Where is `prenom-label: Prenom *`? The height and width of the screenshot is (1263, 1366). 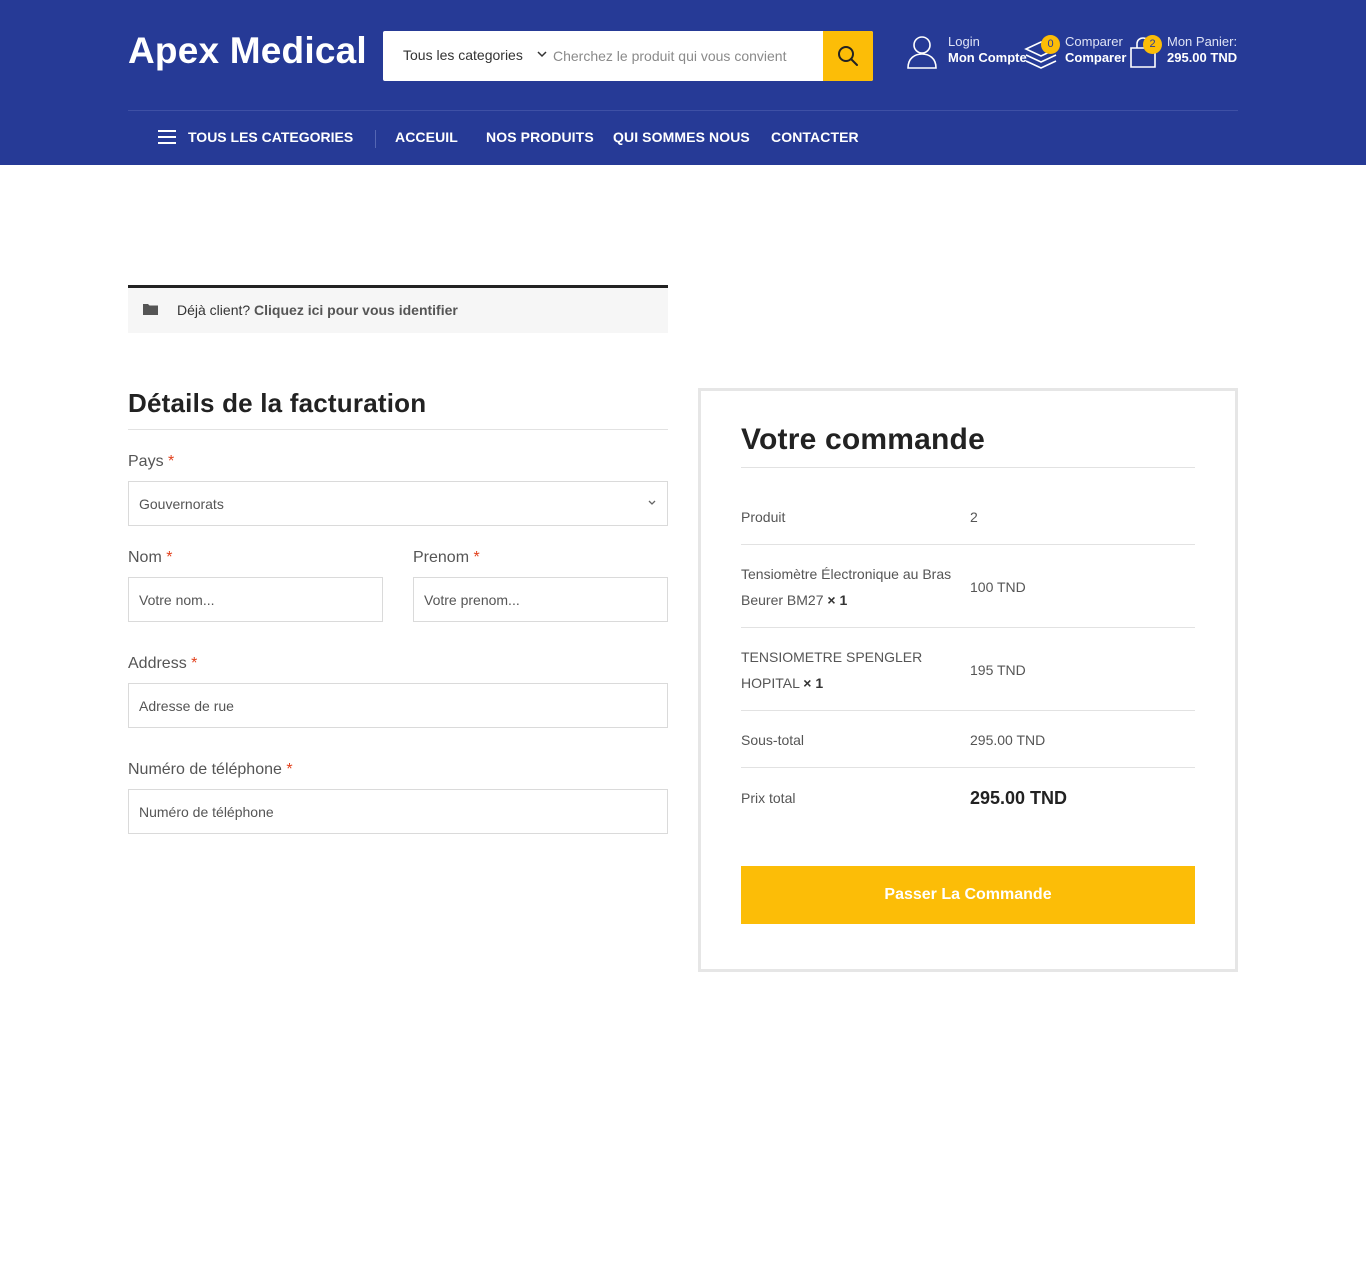
prenom-label: Prenom * is located at coordinates (446, 558).